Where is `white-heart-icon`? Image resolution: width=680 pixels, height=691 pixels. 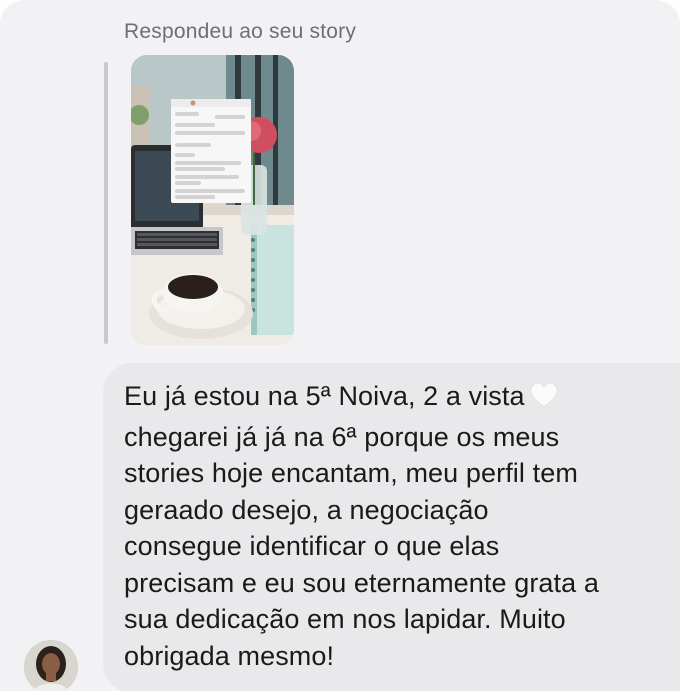 white-heart-icon is located at coordinates (544, 400).